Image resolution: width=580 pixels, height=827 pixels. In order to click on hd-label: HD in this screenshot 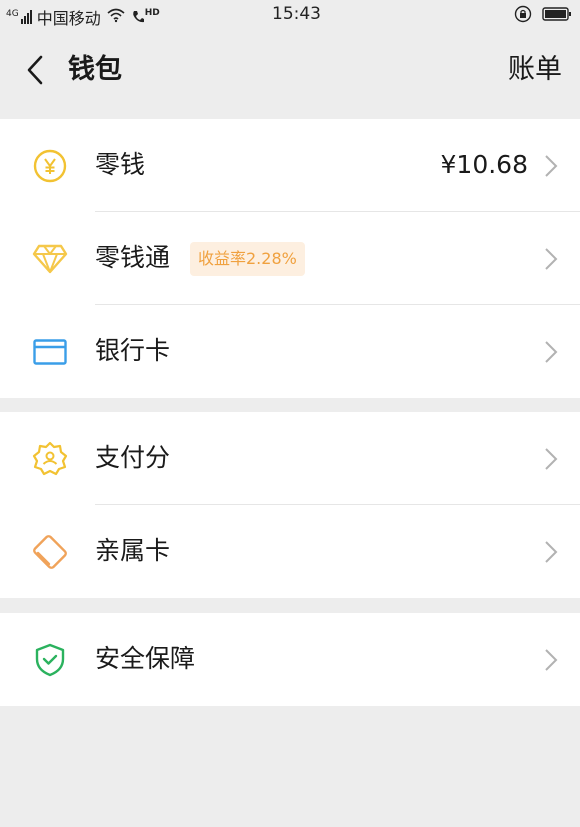, I will do `click(152, 13)`.